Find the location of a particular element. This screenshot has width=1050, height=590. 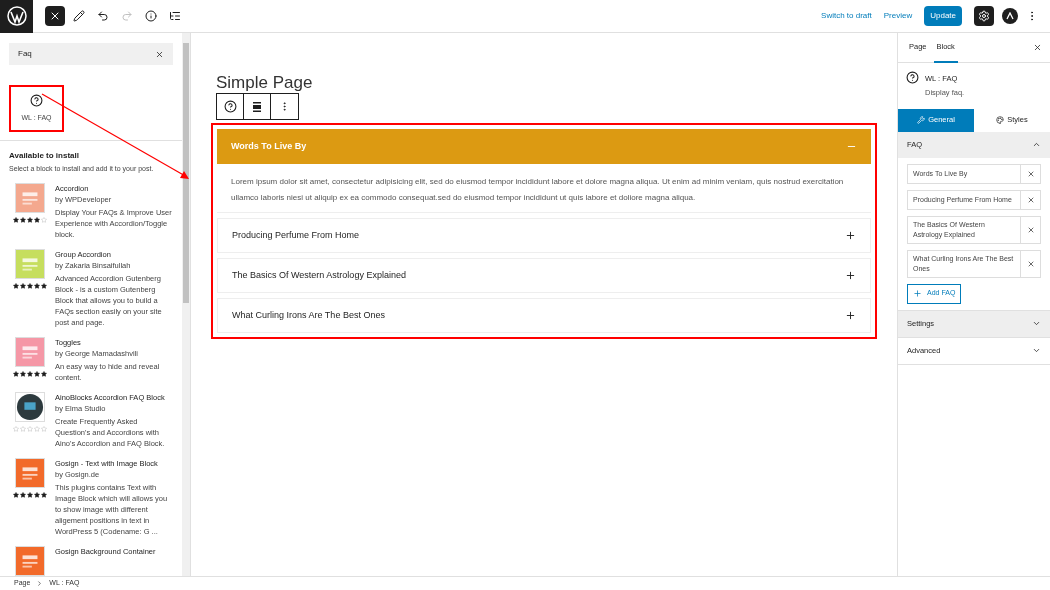

palette-icon is located at coordinates (1000, 120).